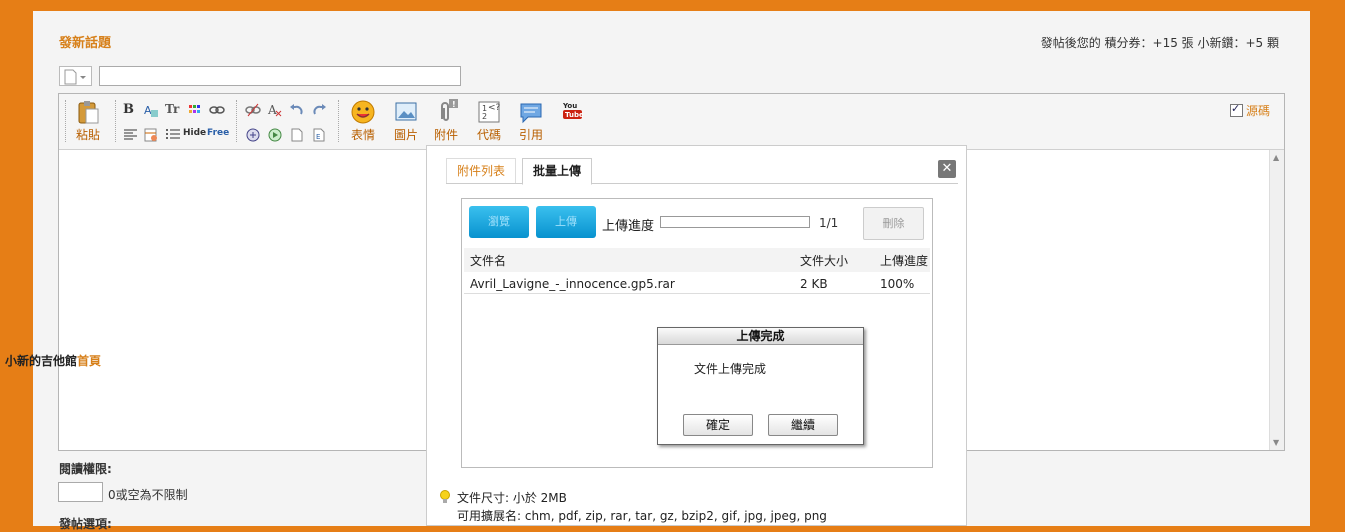 Image resolution: width=1345 pixels, height=532 pixels. What do you see at coordinates (735, 222) in the screenshot?
I see `progress-bar` at bounding box center [735, 222].